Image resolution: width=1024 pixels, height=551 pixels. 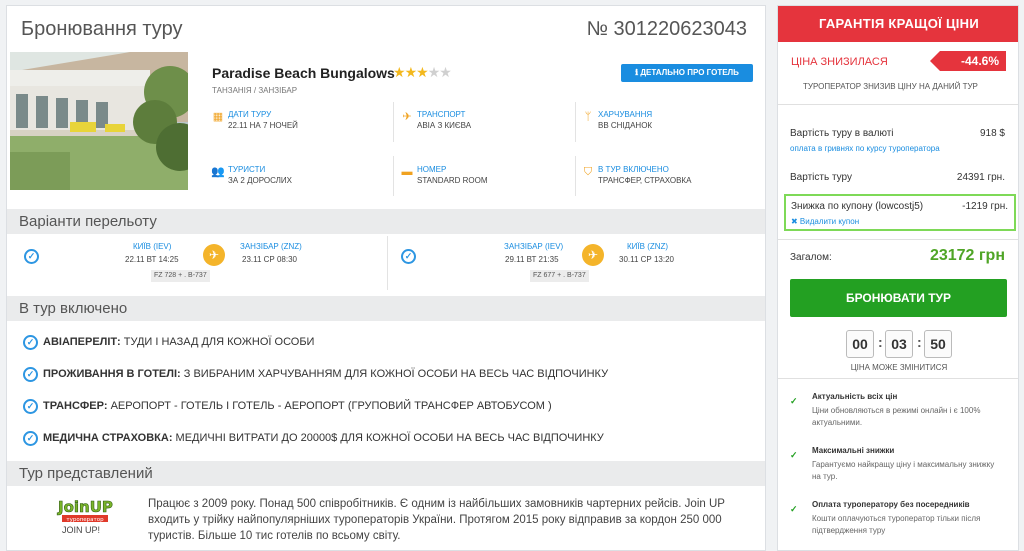 What do you see at coordinates (842, 133) in the screenshot?
I see `cost-currency-label: Вартість туру в валюті` at bounding box center [842, 133].